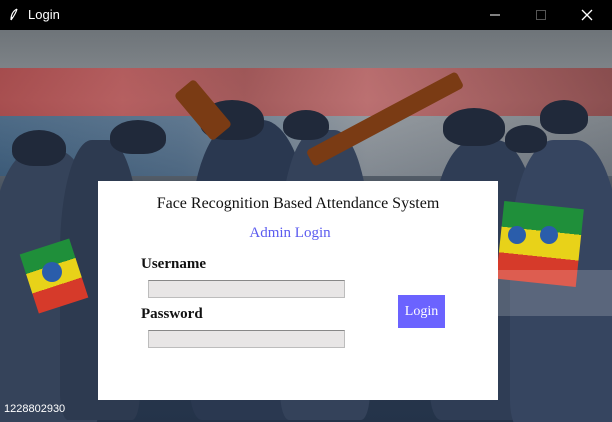 This screenshot has height=422, width=612. Describe the element at coordinates (298, 203) in the screenshot. I see `system-title: Face Recognition Based Attendance System` at that location.